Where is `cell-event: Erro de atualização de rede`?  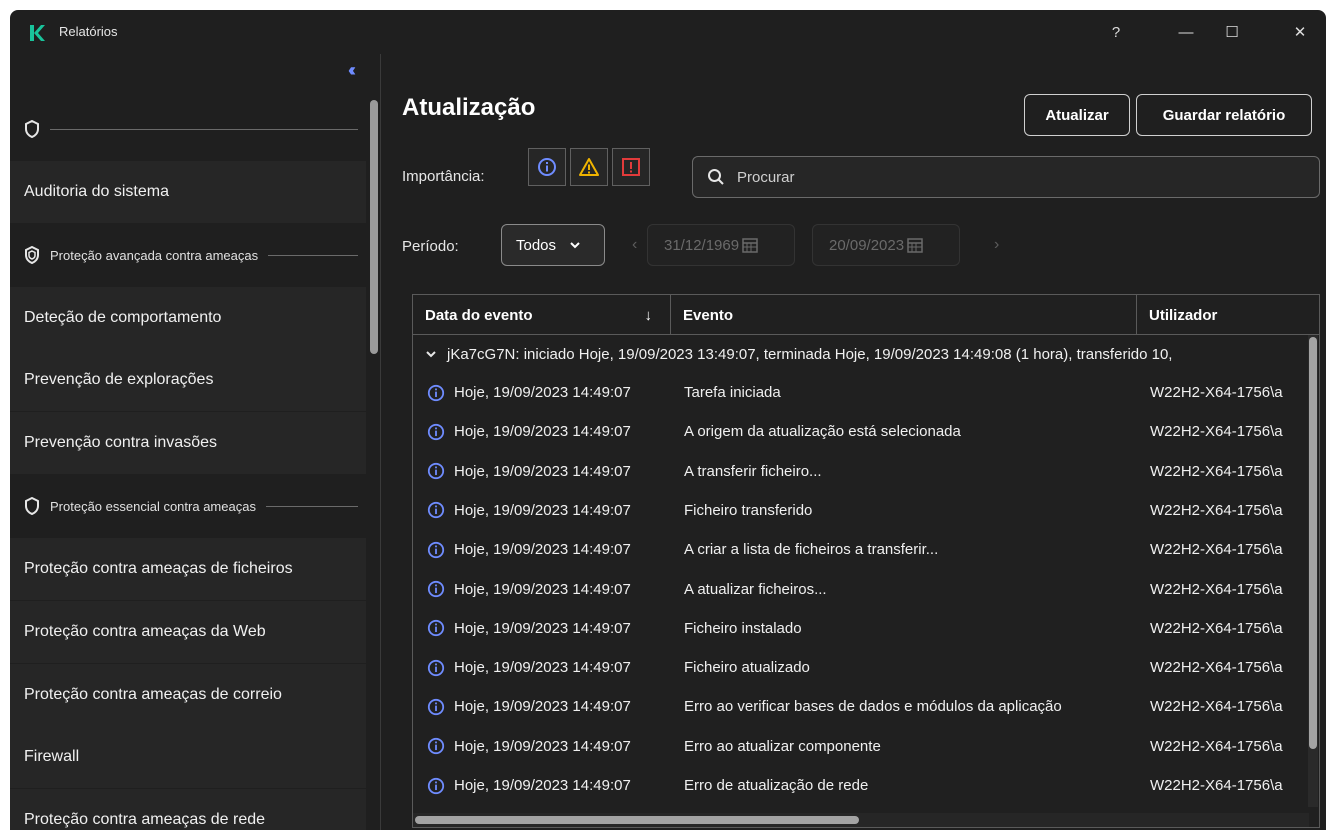
cell-event: Erro de atualização de rede is located at coordinates (776, 785).